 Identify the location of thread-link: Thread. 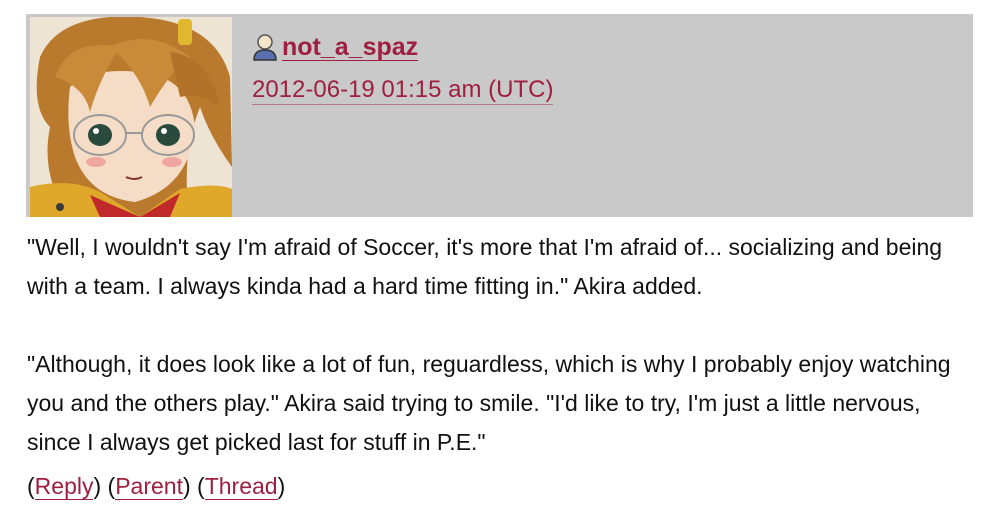
(241, 486).